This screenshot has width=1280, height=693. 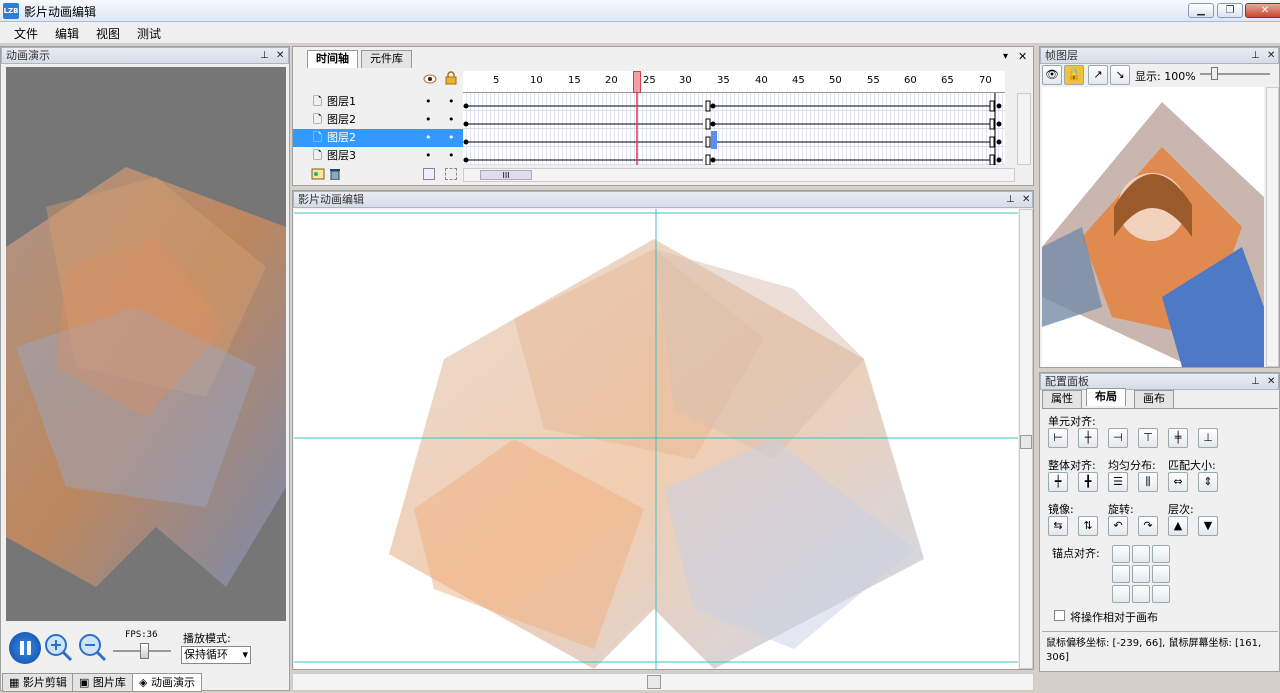 I want to click on tab-symbol-library: 元件库, so click(x=386, y=59).